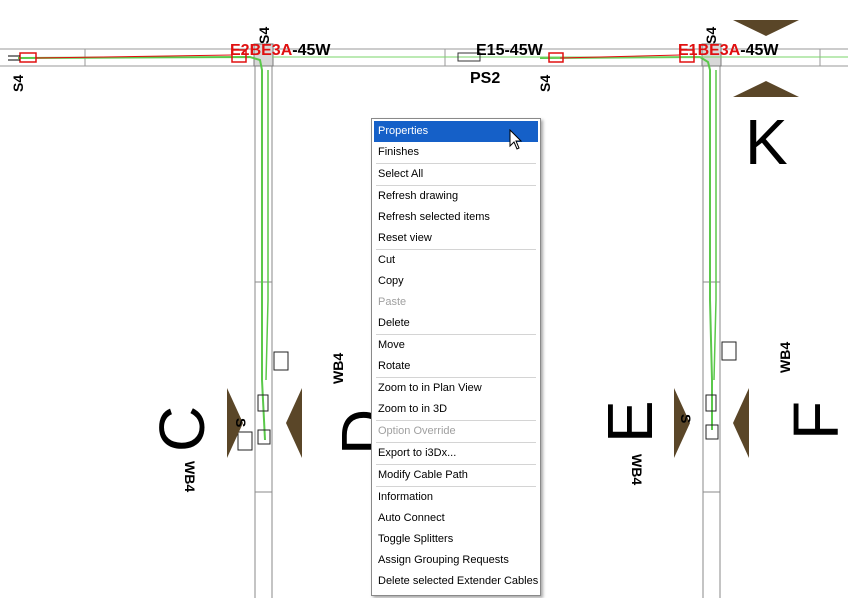  What do you see at coordinates (417, 431) in the screenshot?
I see `menu-item-option-override: Option Override` at bounding box center [417, 431].